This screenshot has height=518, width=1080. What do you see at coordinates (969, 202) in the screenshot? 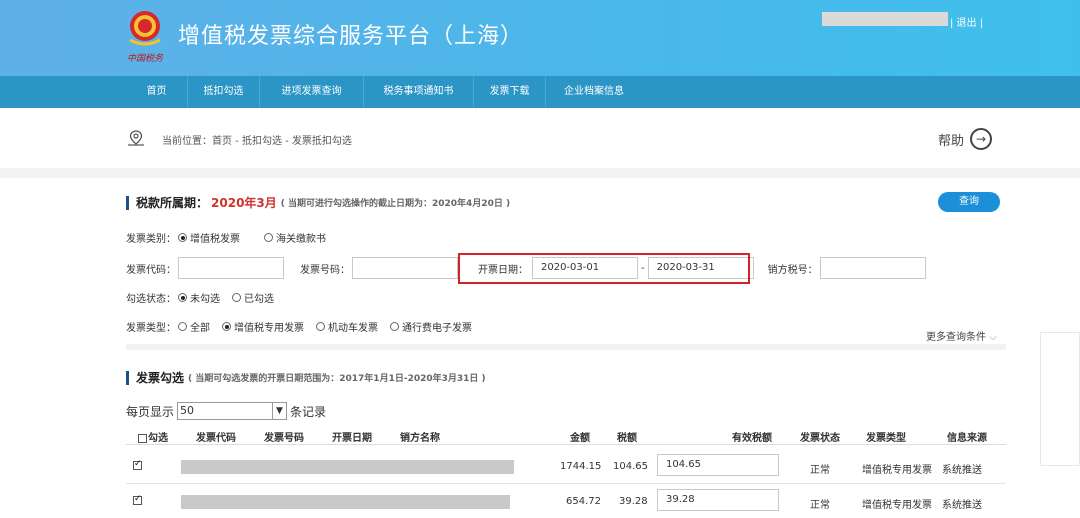
I see `query-button: 查询` at bounding box center [969, 202].